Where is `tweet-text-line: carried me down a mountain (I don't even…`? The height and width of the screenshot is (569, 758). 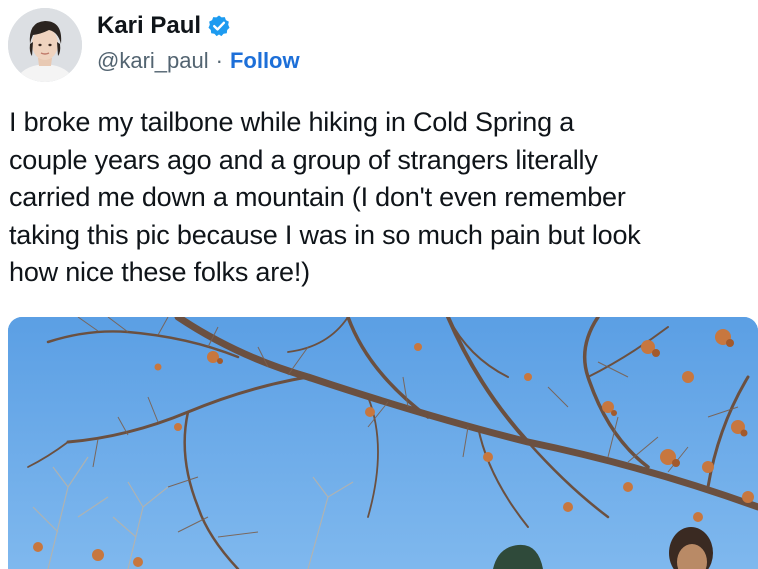 tweet-text-line: carried me down a mountain (I don't even… is located at coordinates (317, 197).